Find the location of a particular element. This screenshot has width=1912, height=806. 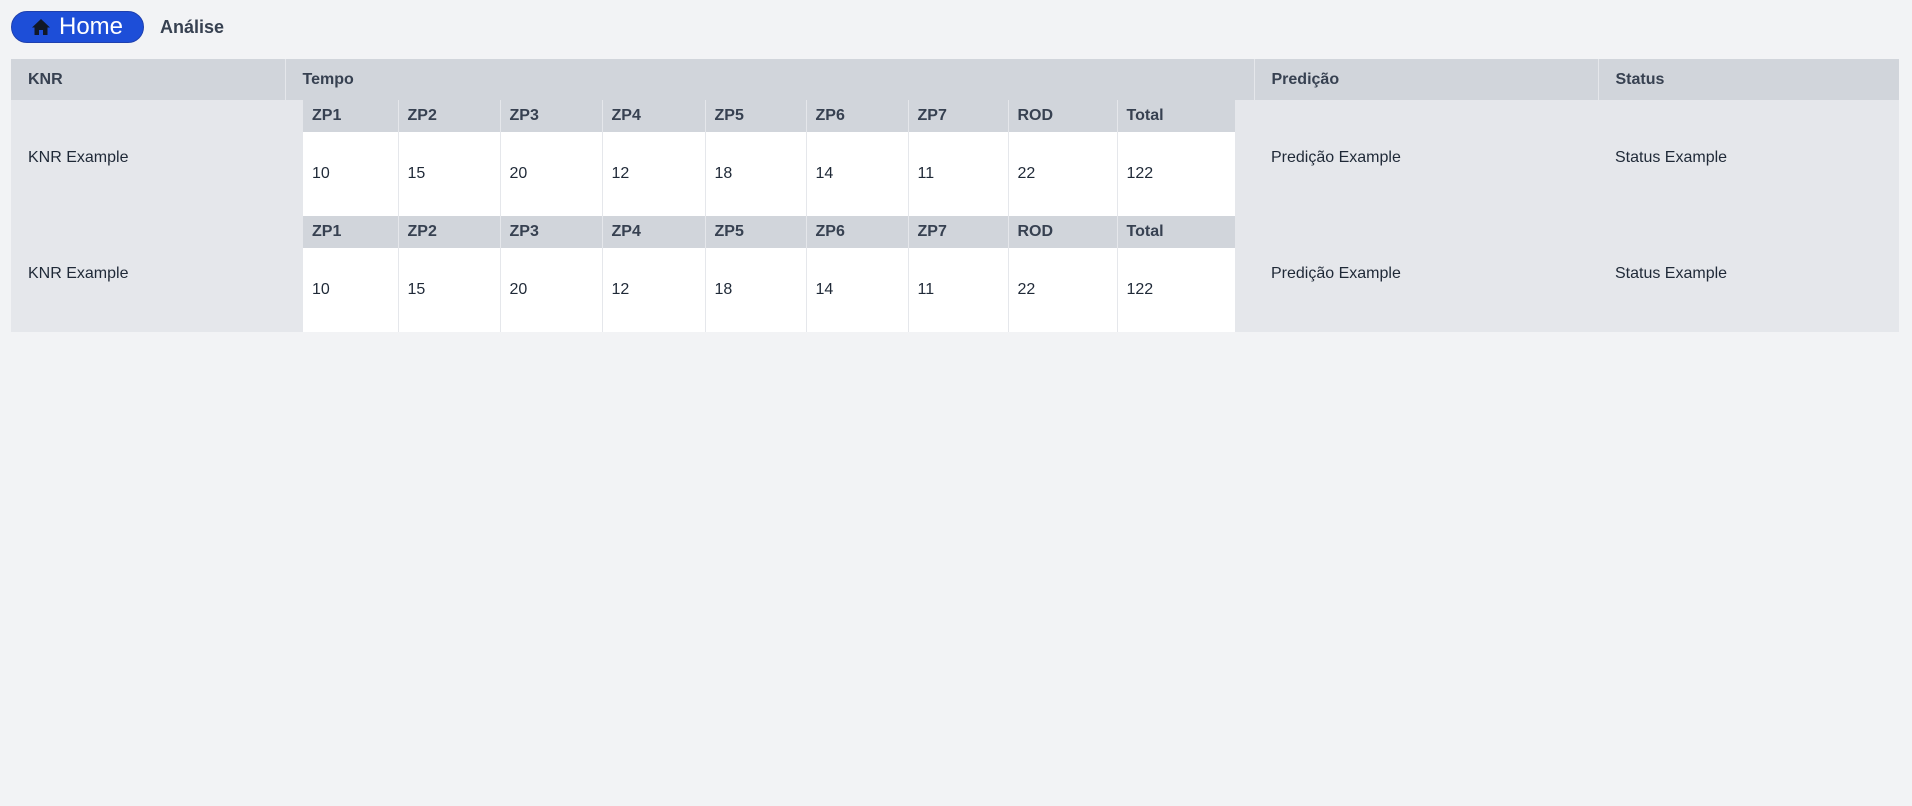

header-knr: KNR is located at coordinates (148, 79).